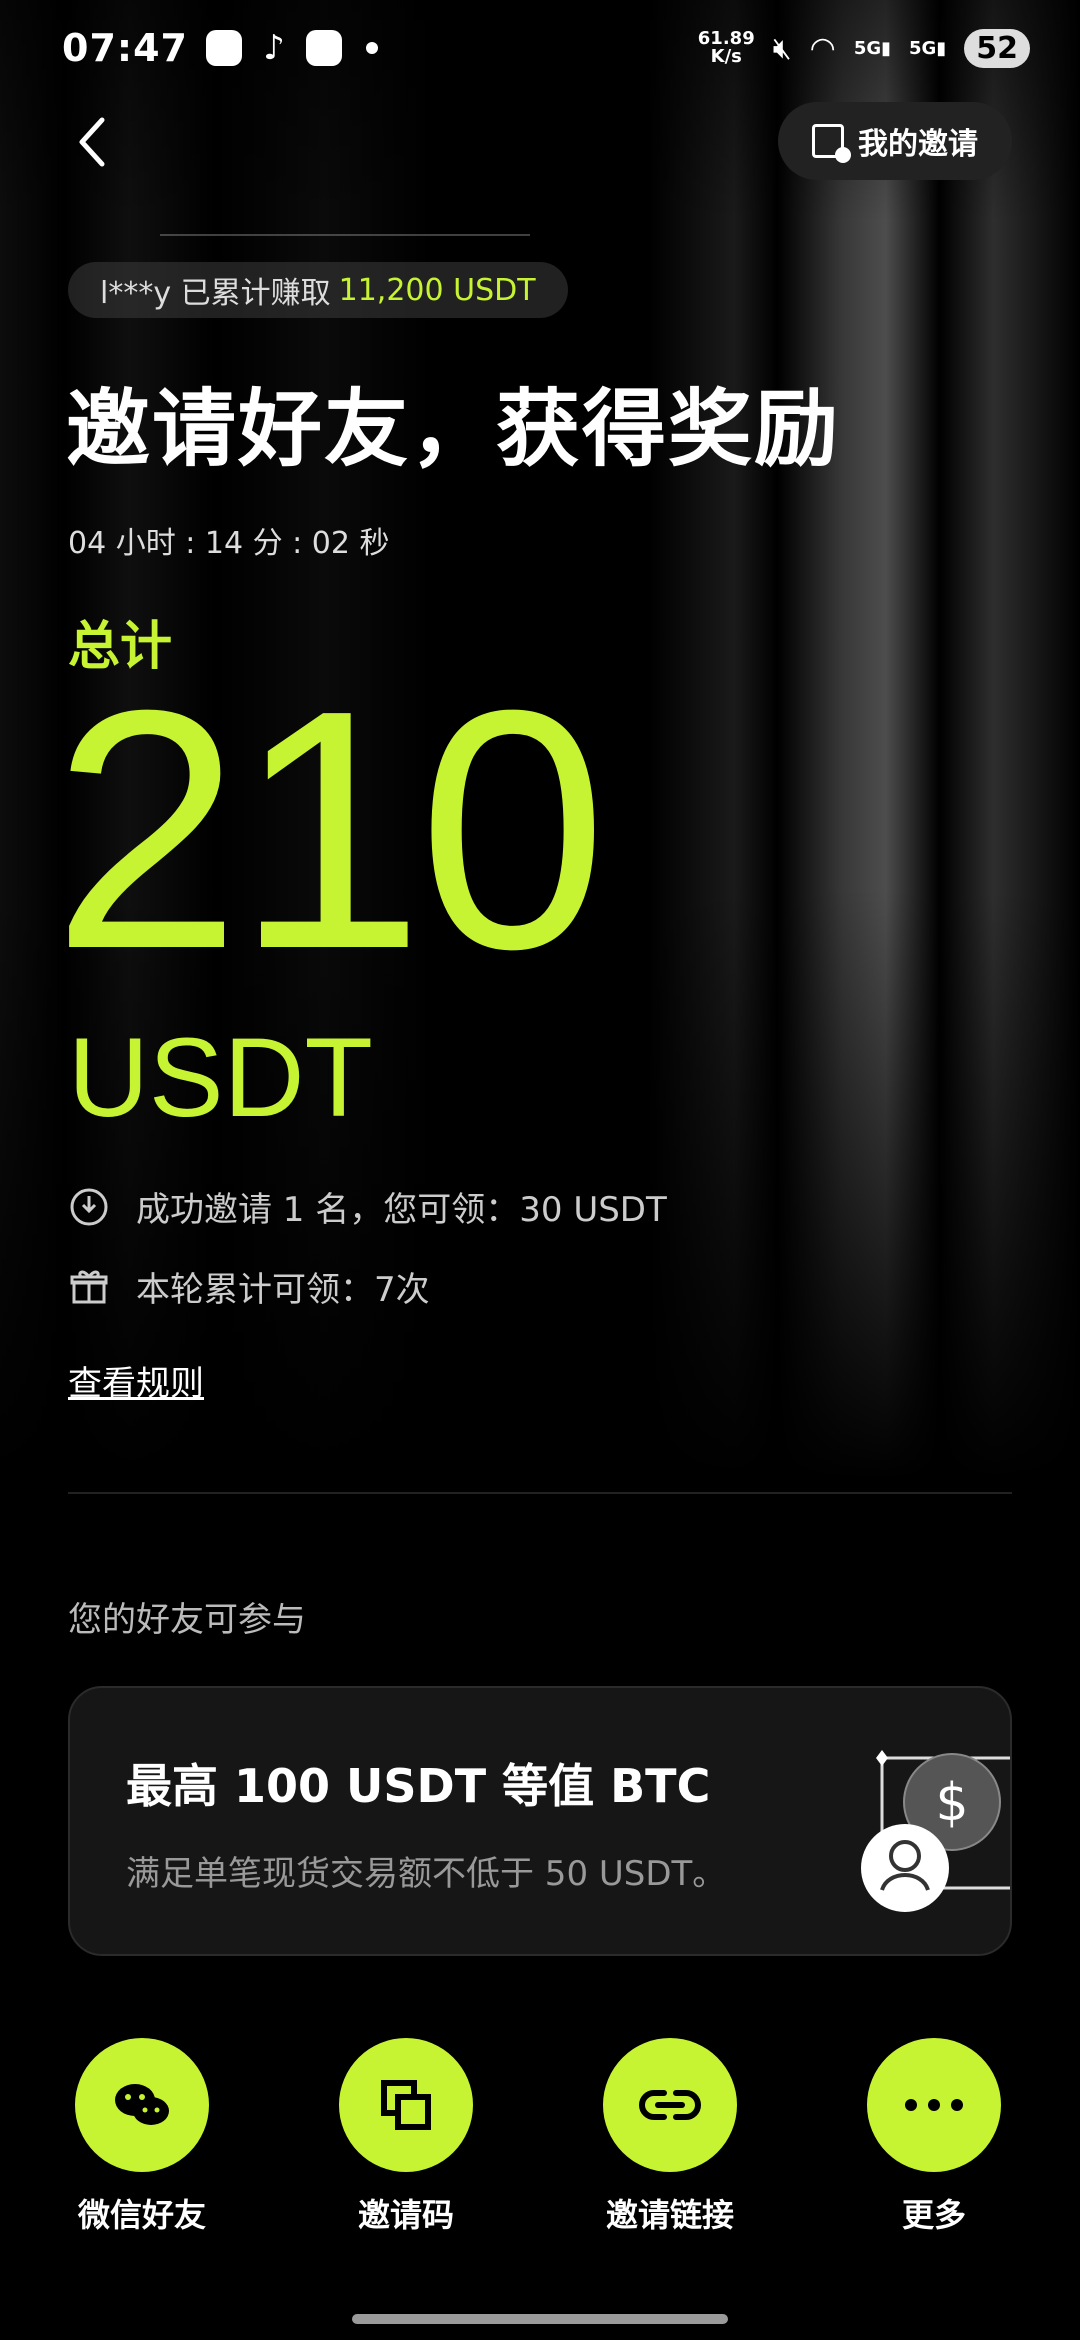  What do you see at coordinates (437, 290) in the screenshot?
I see `ticker-amount: 11,200 USDT` at bounding box center [437, 290].